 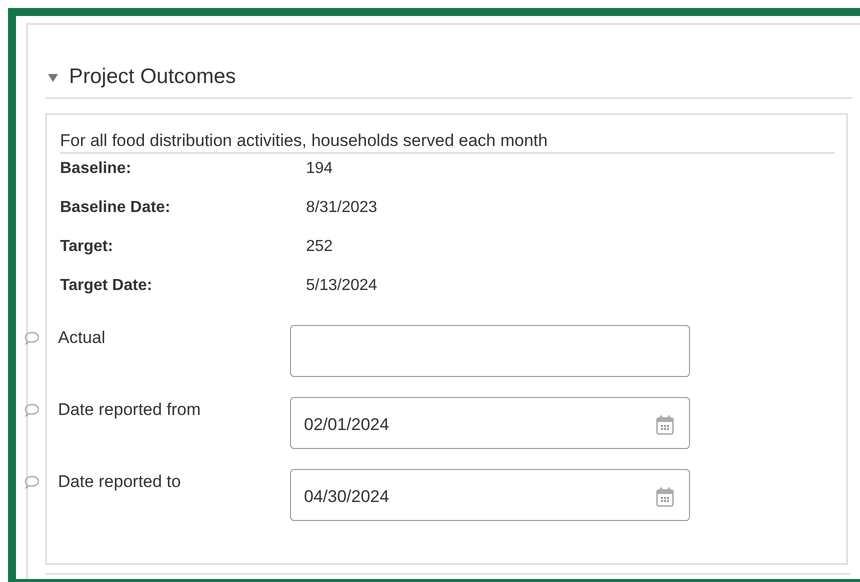 What do you see at coordinates (82, 338) in the screenshot?
I see `field-label: Actual` at bounding box center [82, 338].